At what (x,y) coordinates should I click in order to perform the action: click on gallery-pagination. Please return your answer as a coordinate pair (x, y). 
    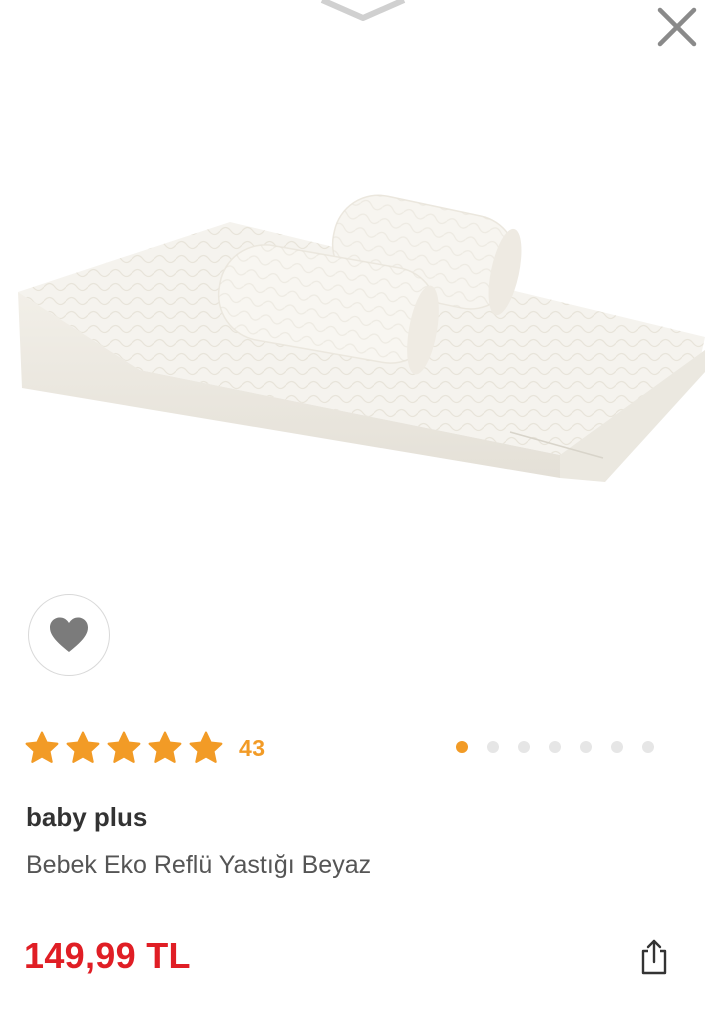
    Looking at the image, I should click on (564, 747).